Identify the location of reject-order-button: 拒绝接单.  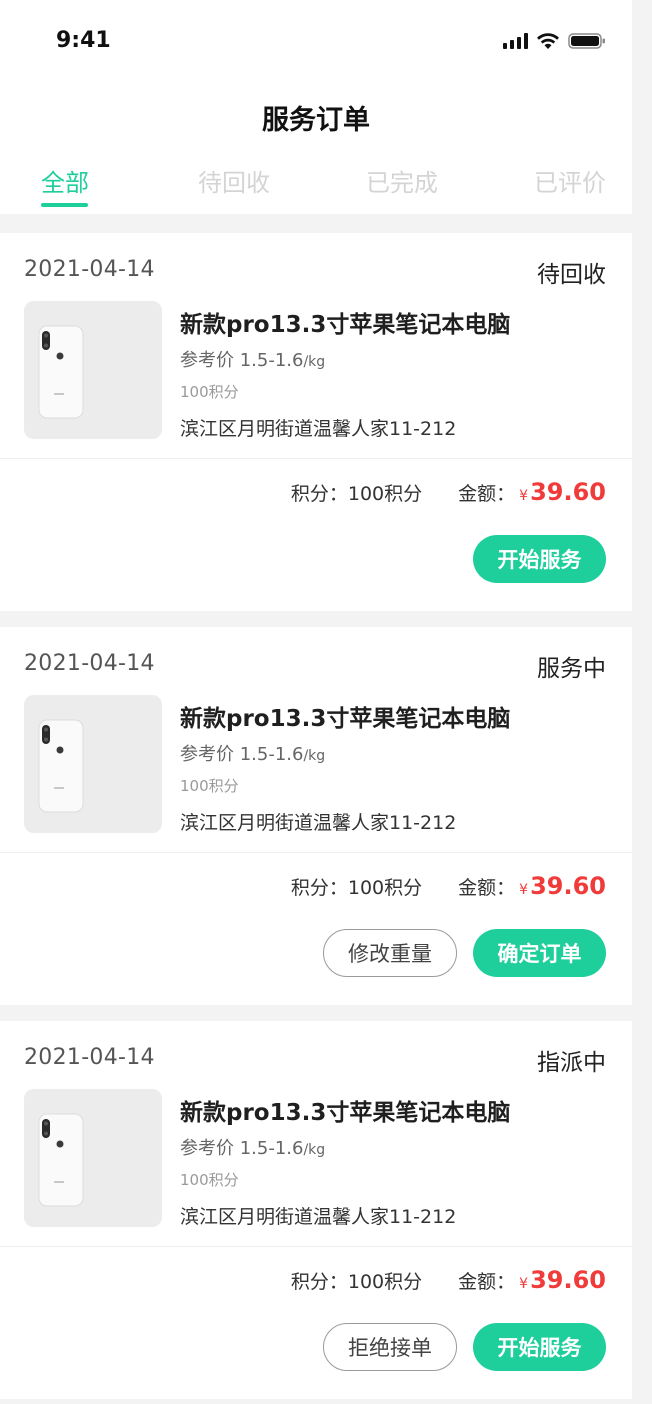
(390, 1347).